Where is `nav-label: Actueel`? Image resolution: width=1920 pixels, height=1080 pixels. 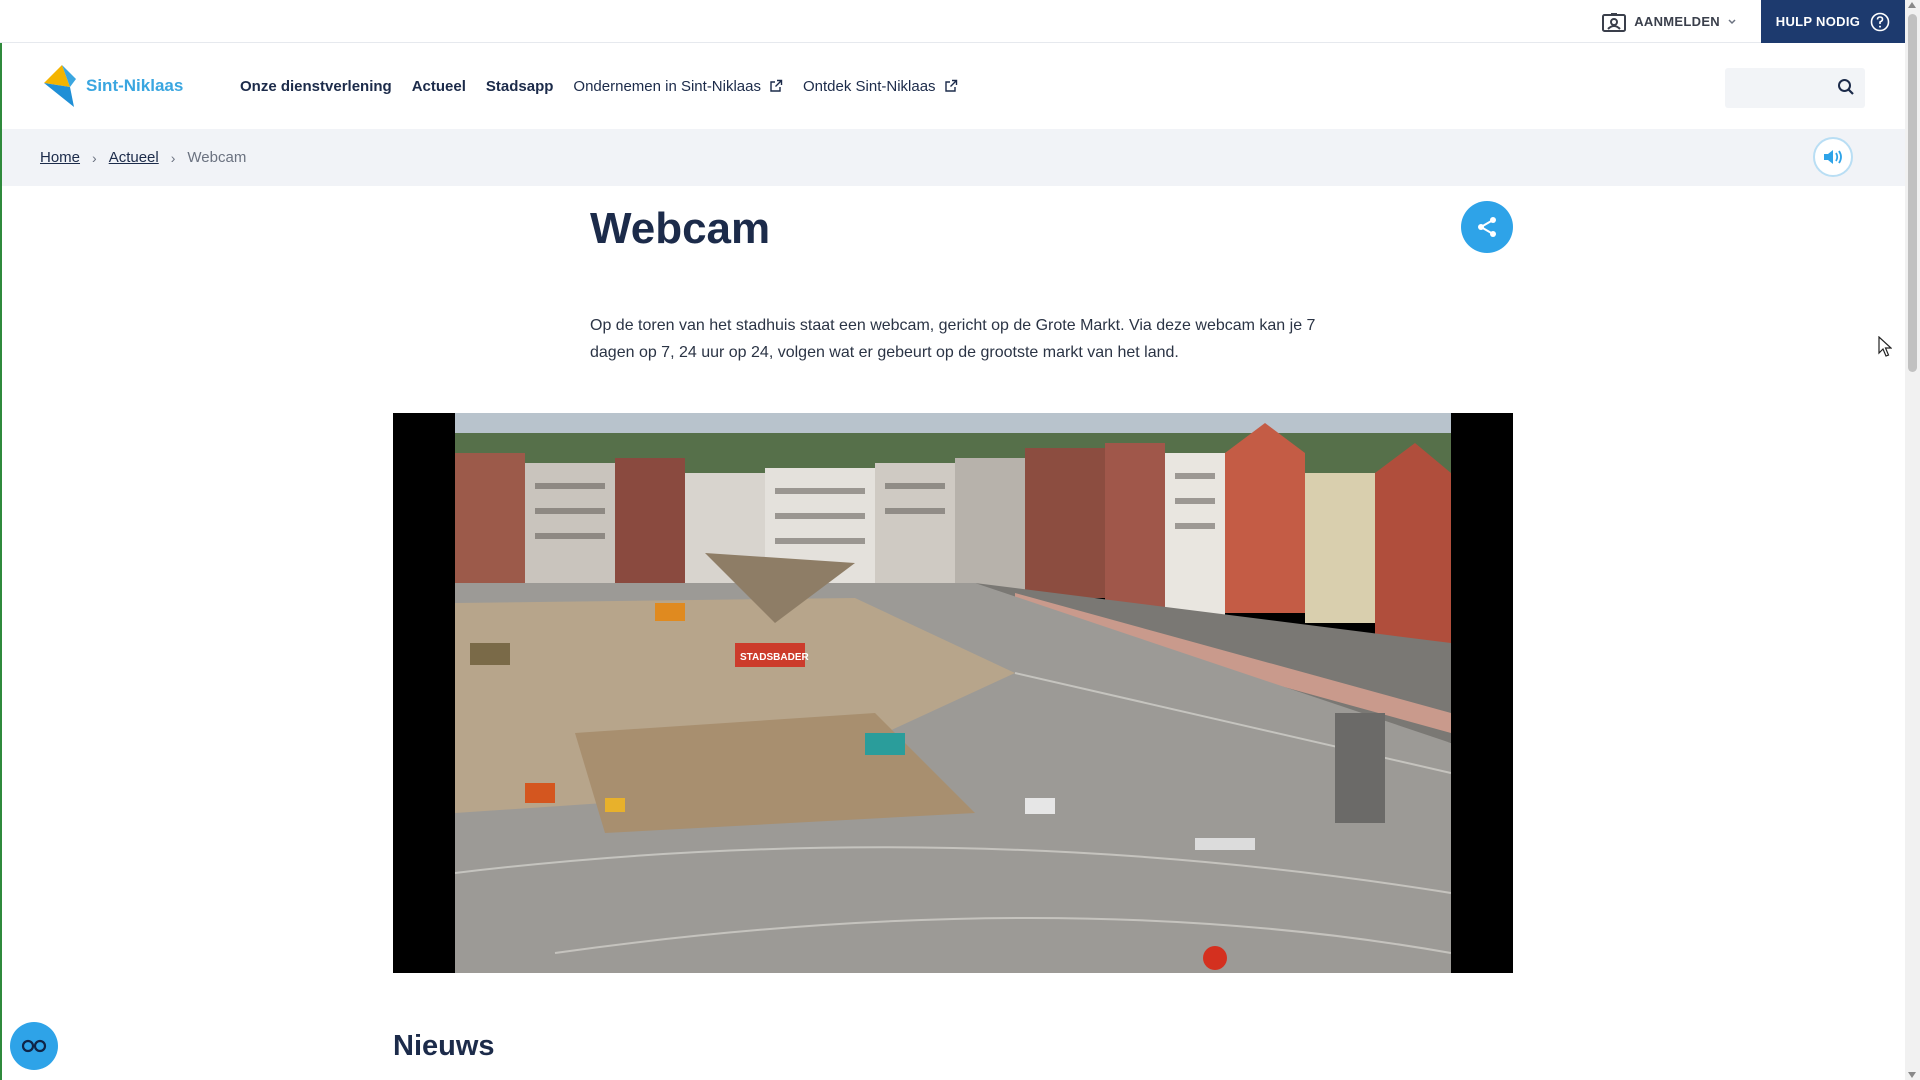
nav-label: Actueel is located at coordinates (438, 86).